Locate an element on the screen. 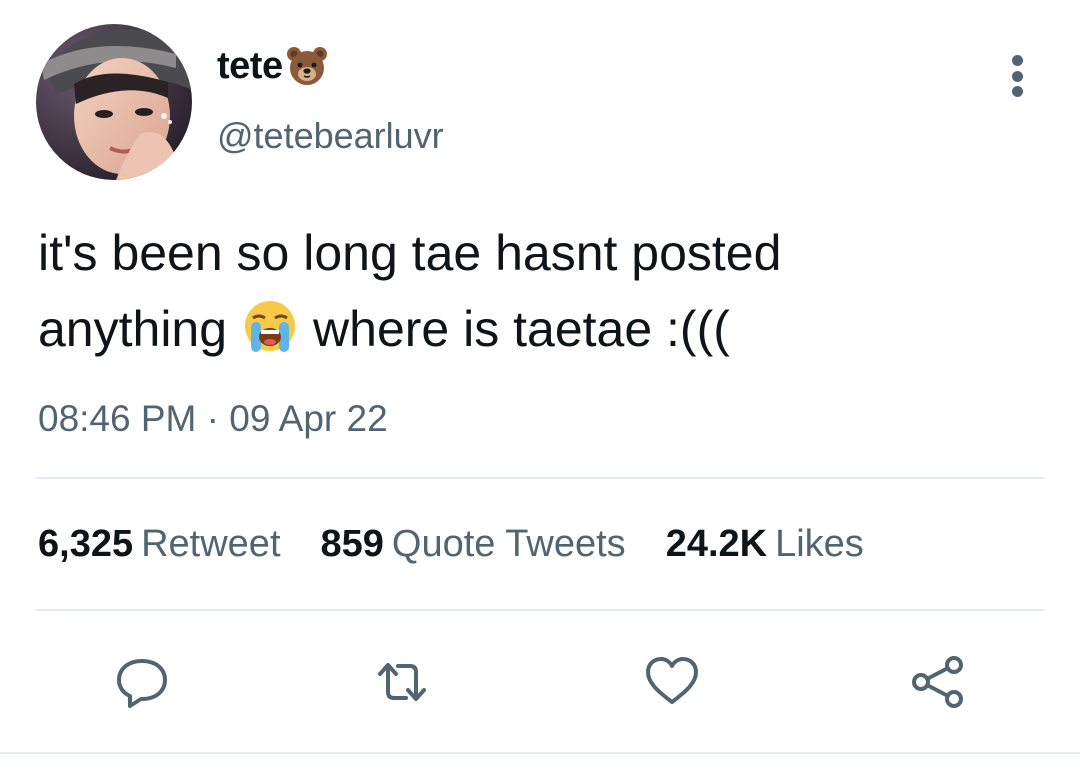 This screenshot has width=1080, height=774. speech-bubble-icon is located at coordinates (142, 683).